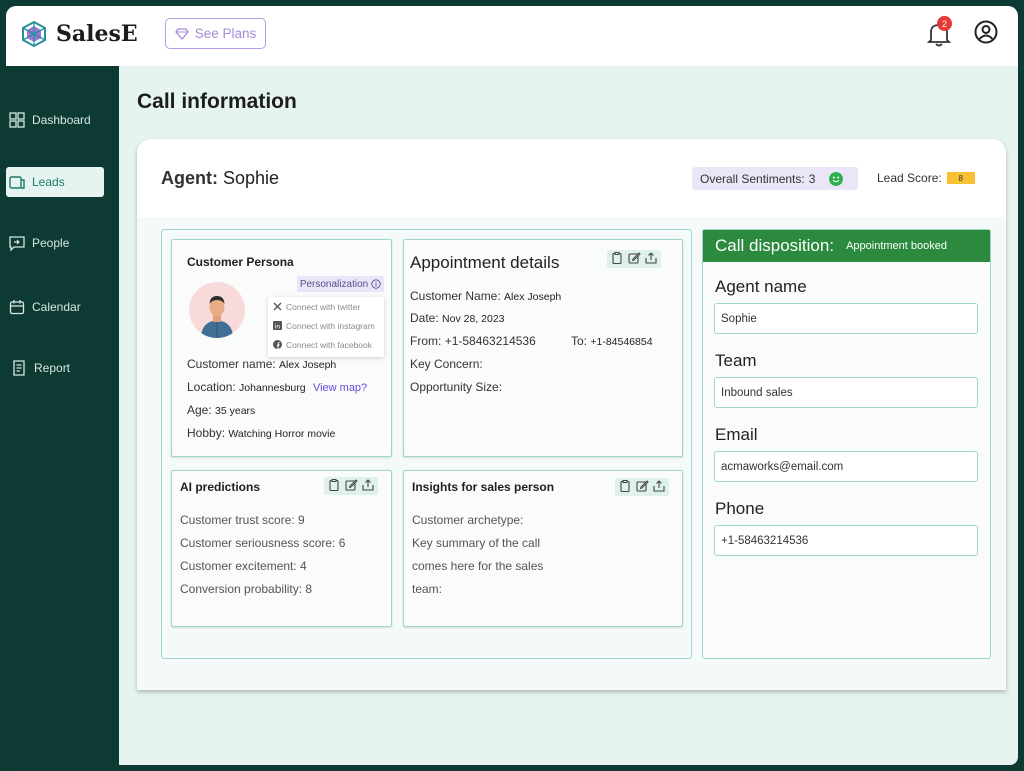 This screenshot has height=771, width=1024. I want to click on email-field, so click(846, 466).